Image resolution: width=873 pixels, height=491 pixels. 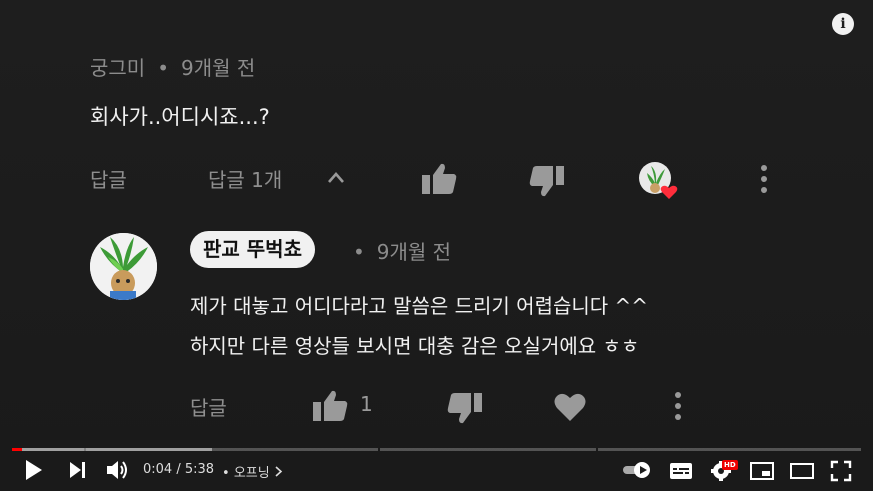 I want to click on heart-icon, so click(x=570, y=407).